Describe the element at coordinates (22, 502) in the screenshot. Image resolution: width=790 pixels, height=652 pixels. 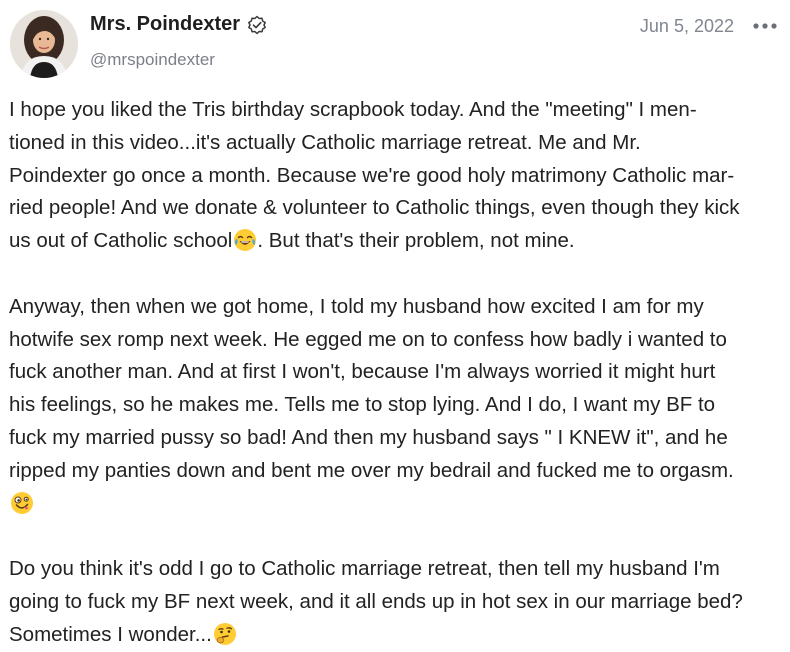
I see `zany-face-emoji` at that location.